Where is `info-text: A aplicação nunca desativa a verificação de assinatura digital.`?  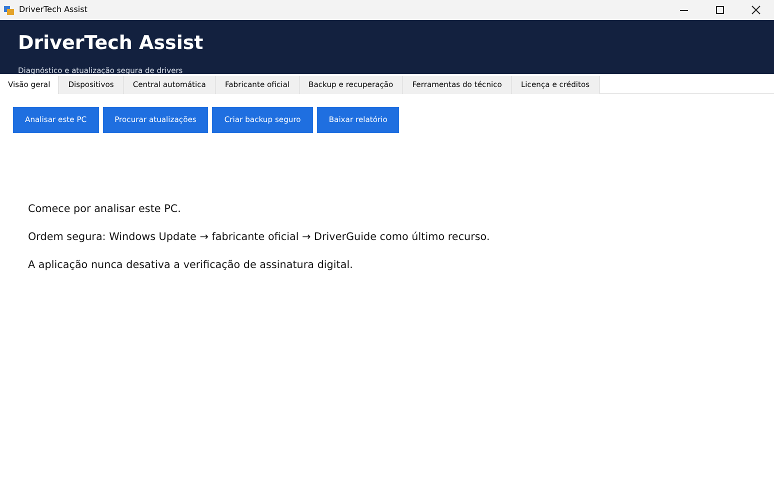 info-text: A aplicação nunca desativa a verificação de assinatura digital. is located at coordinates (190, 265).